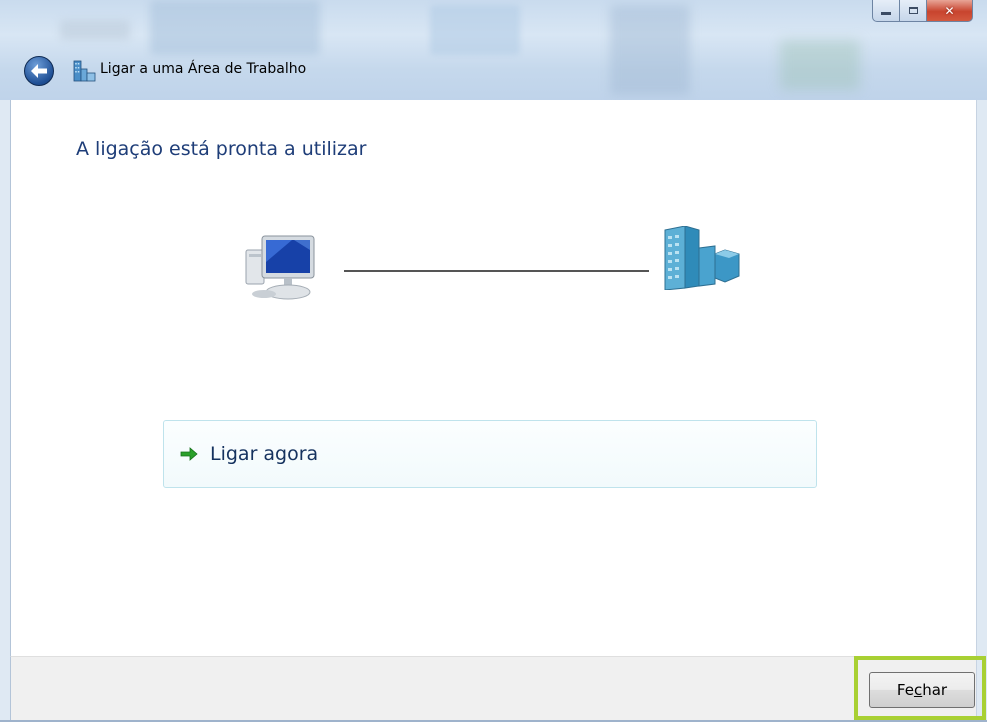 The width and height of the screenshot is (987, 722). What do you see at coordinates (264, 454) in the screenshot?
I see `connect-now-label: Ligar agora` at bounding box center [264, 454].